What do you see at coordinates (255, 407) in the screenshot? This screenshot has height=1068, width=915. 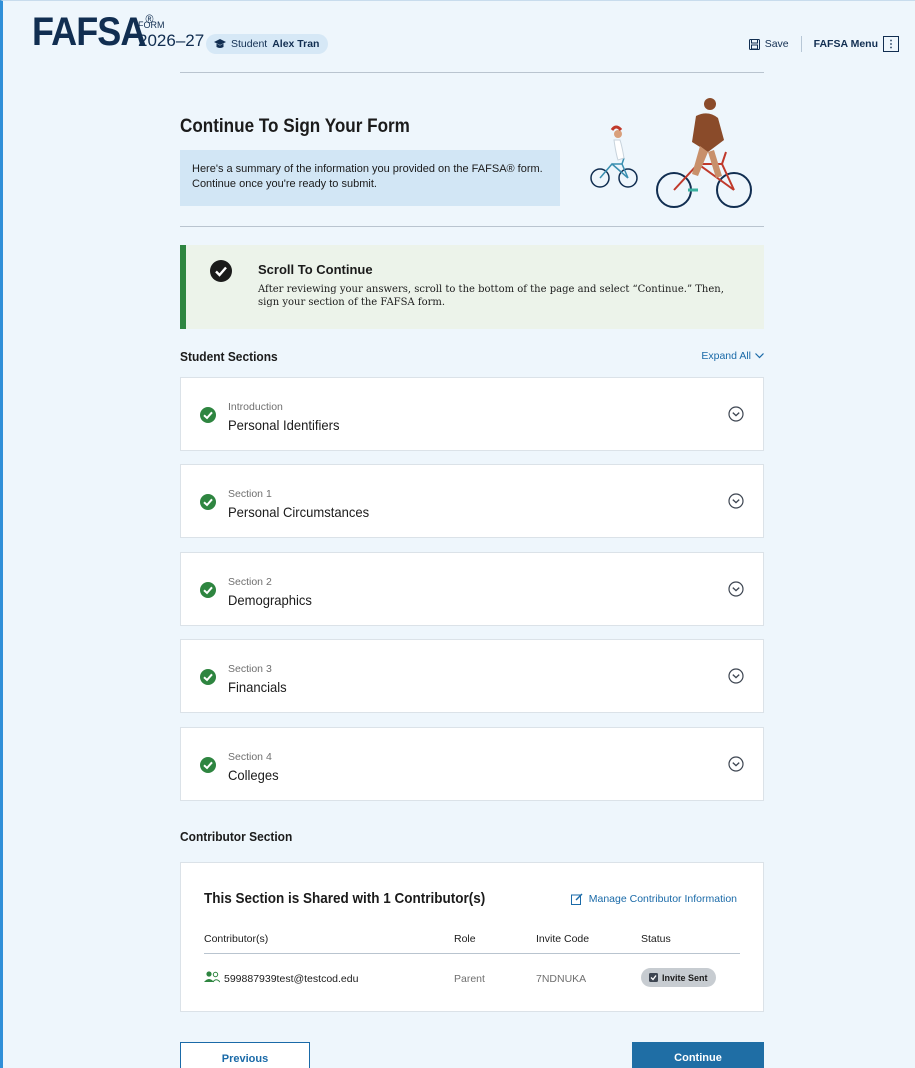 I see `section-label: Introduction` at bounding box center [255, 407].